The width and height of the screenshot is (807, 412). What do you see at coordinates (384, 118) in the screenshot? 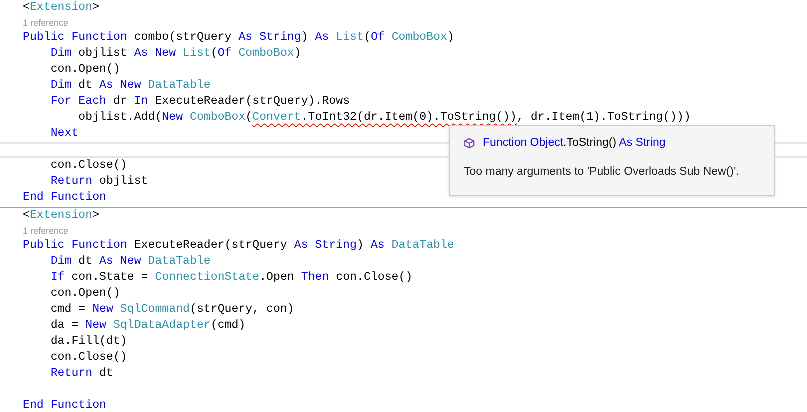
I see `code-line: objlist.Add(New ComboBox(Convert.ToInt32(dr.Item(0).ToString()), dr.Item(1).ToString()))` at bounding box center [384, 118].